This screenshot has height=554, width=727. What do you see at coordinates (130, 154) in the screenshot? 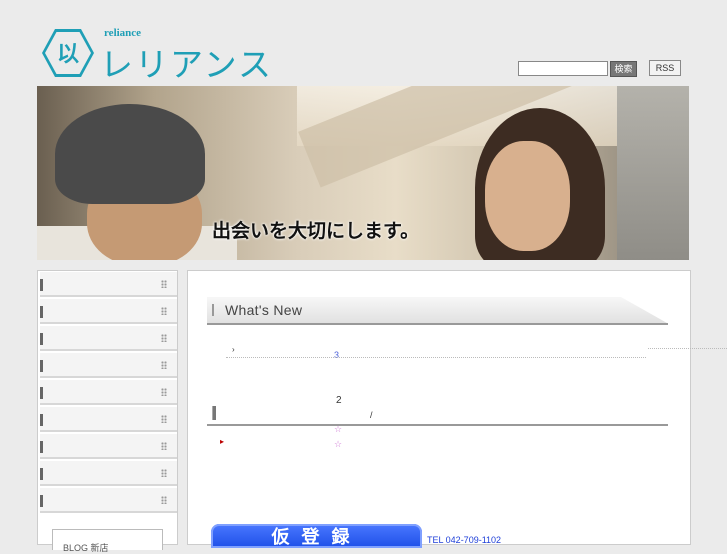
I see `hat-image` at bounding box center [130, 154].